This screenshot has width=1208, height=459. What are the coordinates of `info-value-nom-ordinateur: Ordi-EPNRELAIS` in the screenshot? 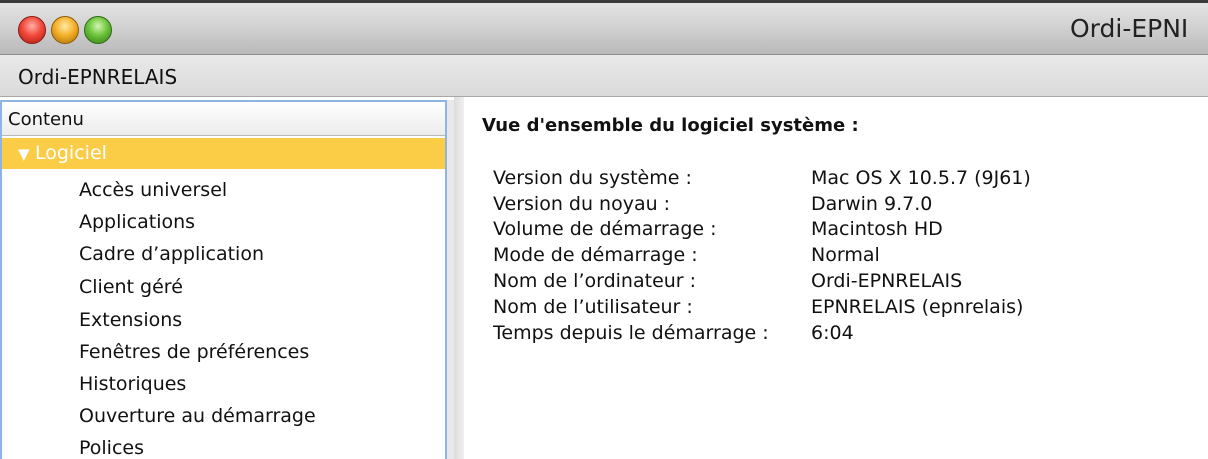 It's located at (887, 281).